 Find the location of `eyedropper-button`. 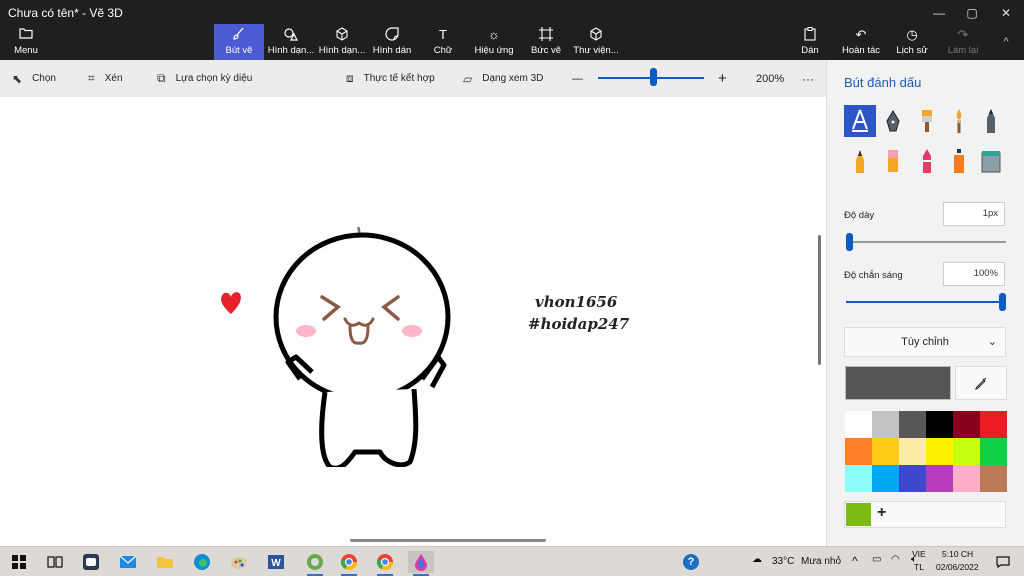

eyedropper-button is located at coordinates (981, 383).